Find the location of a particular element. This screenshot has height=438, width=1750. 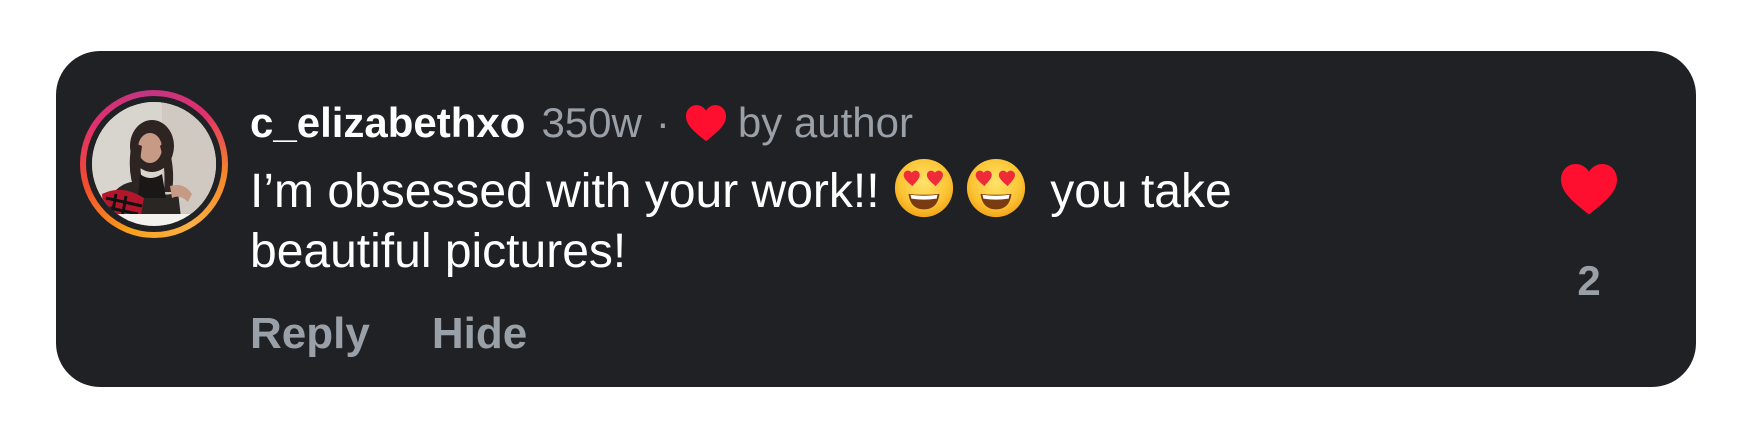

comment-actions: Reply Hide is located at coordinates (388, 334).